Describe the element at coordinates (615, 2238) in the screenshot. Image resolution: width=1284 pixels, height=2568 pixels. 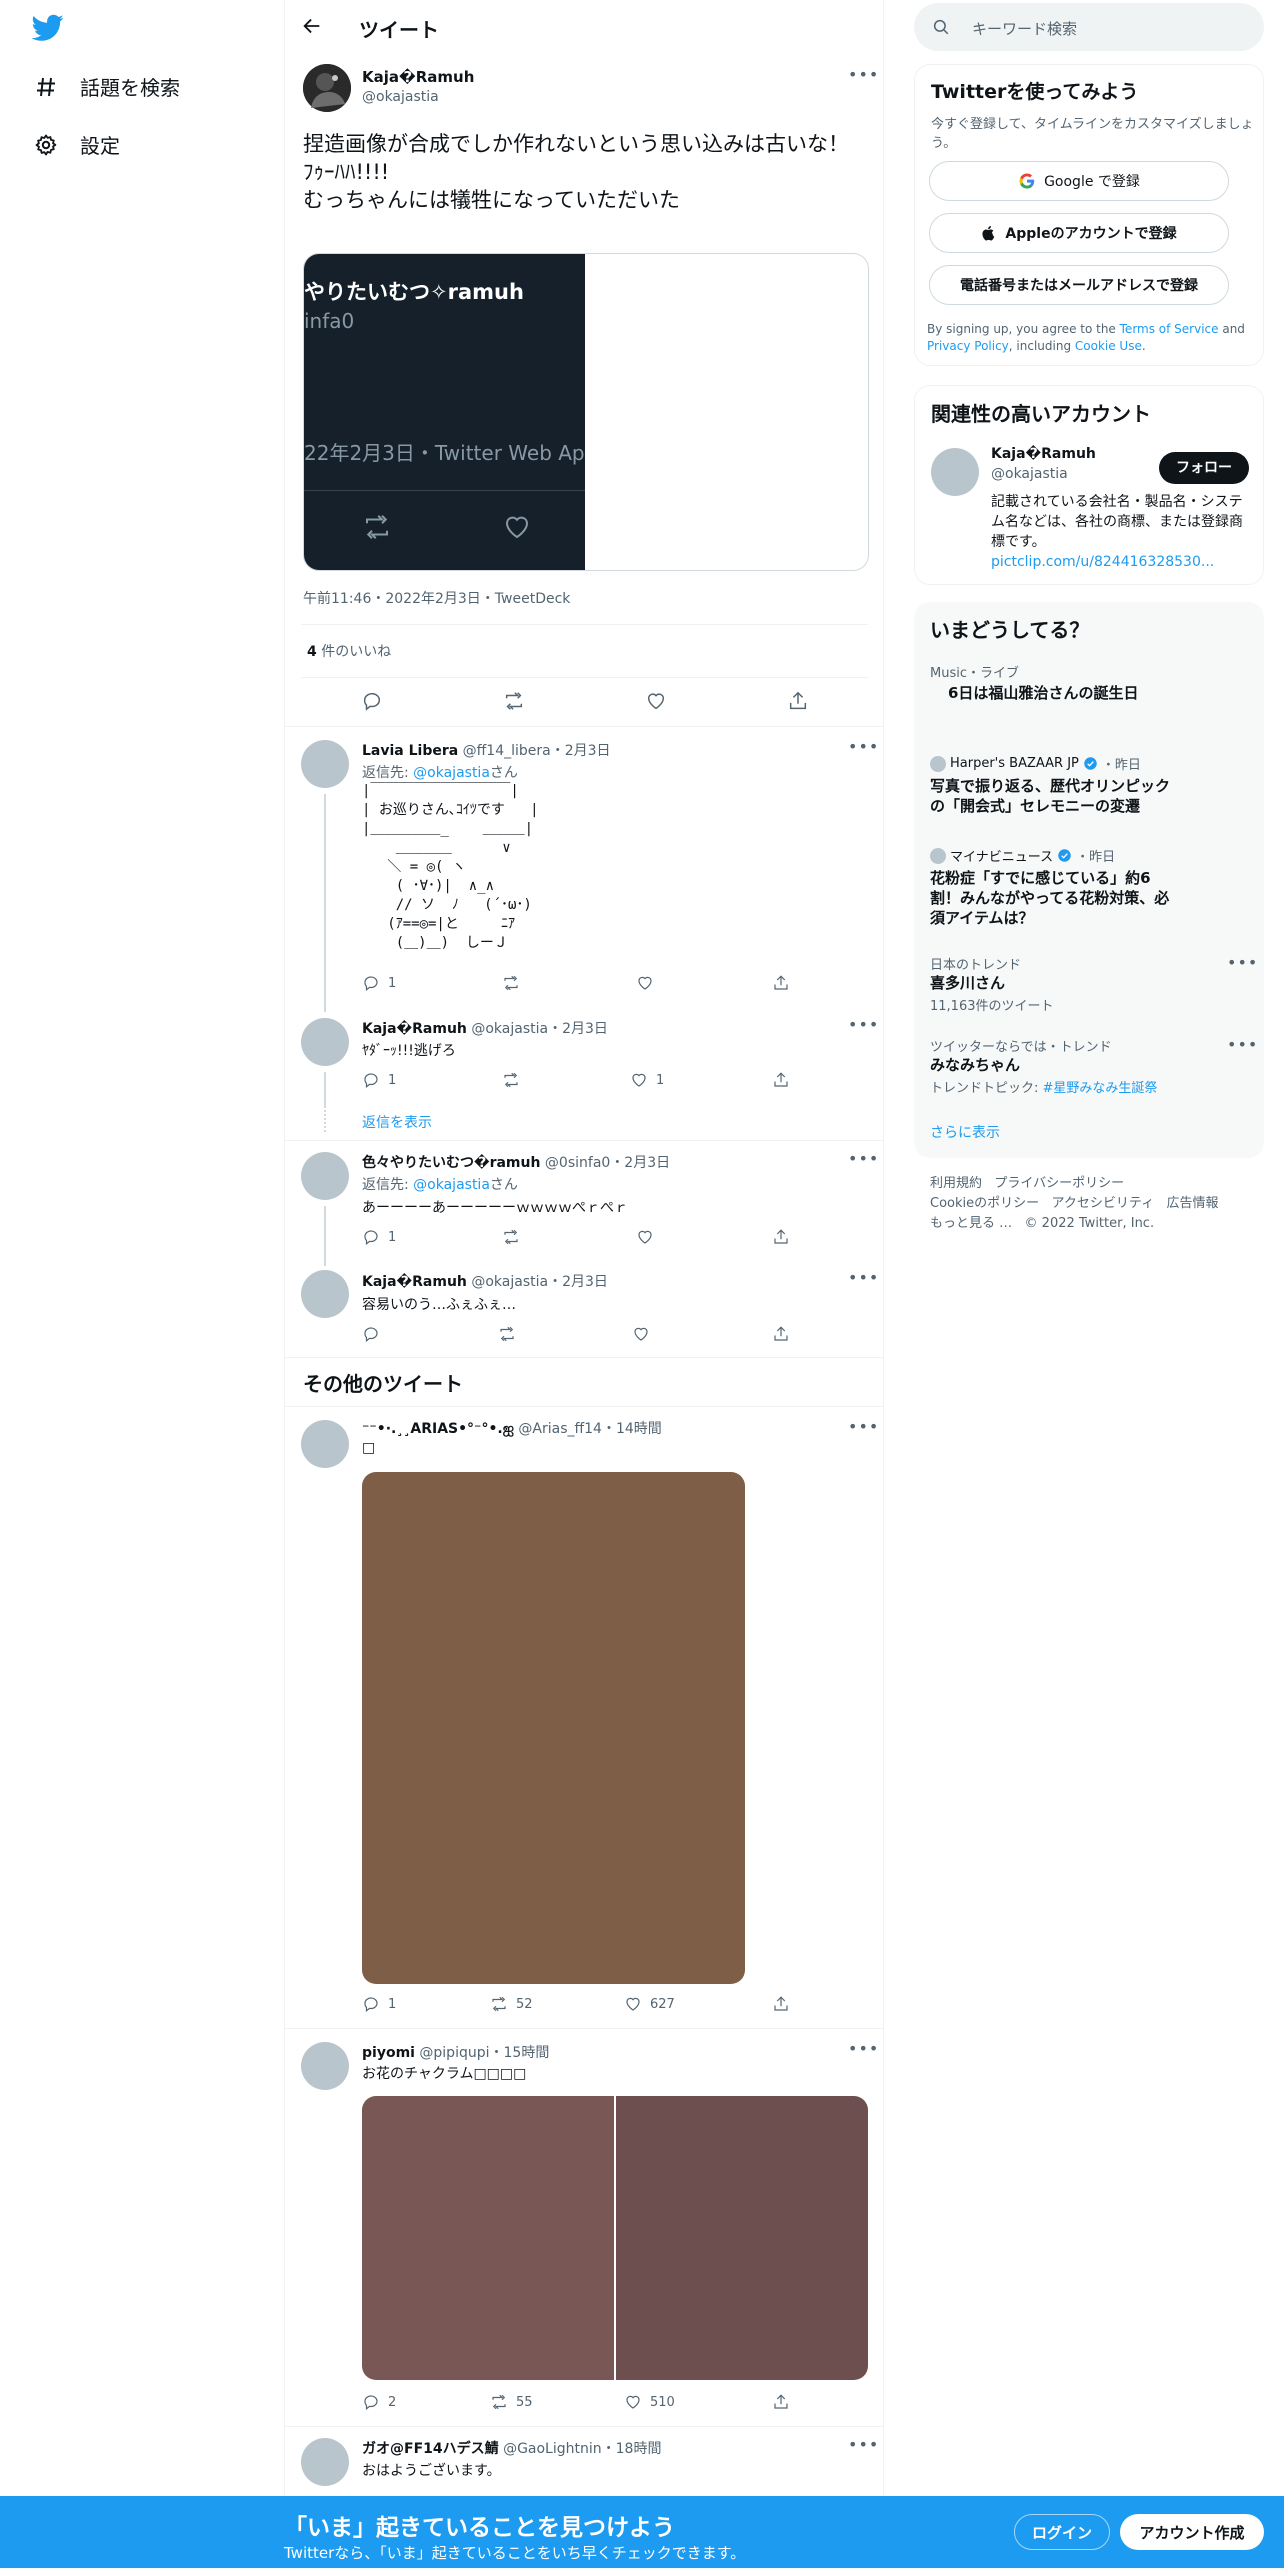
I see `tweet-media-grid` at that location.